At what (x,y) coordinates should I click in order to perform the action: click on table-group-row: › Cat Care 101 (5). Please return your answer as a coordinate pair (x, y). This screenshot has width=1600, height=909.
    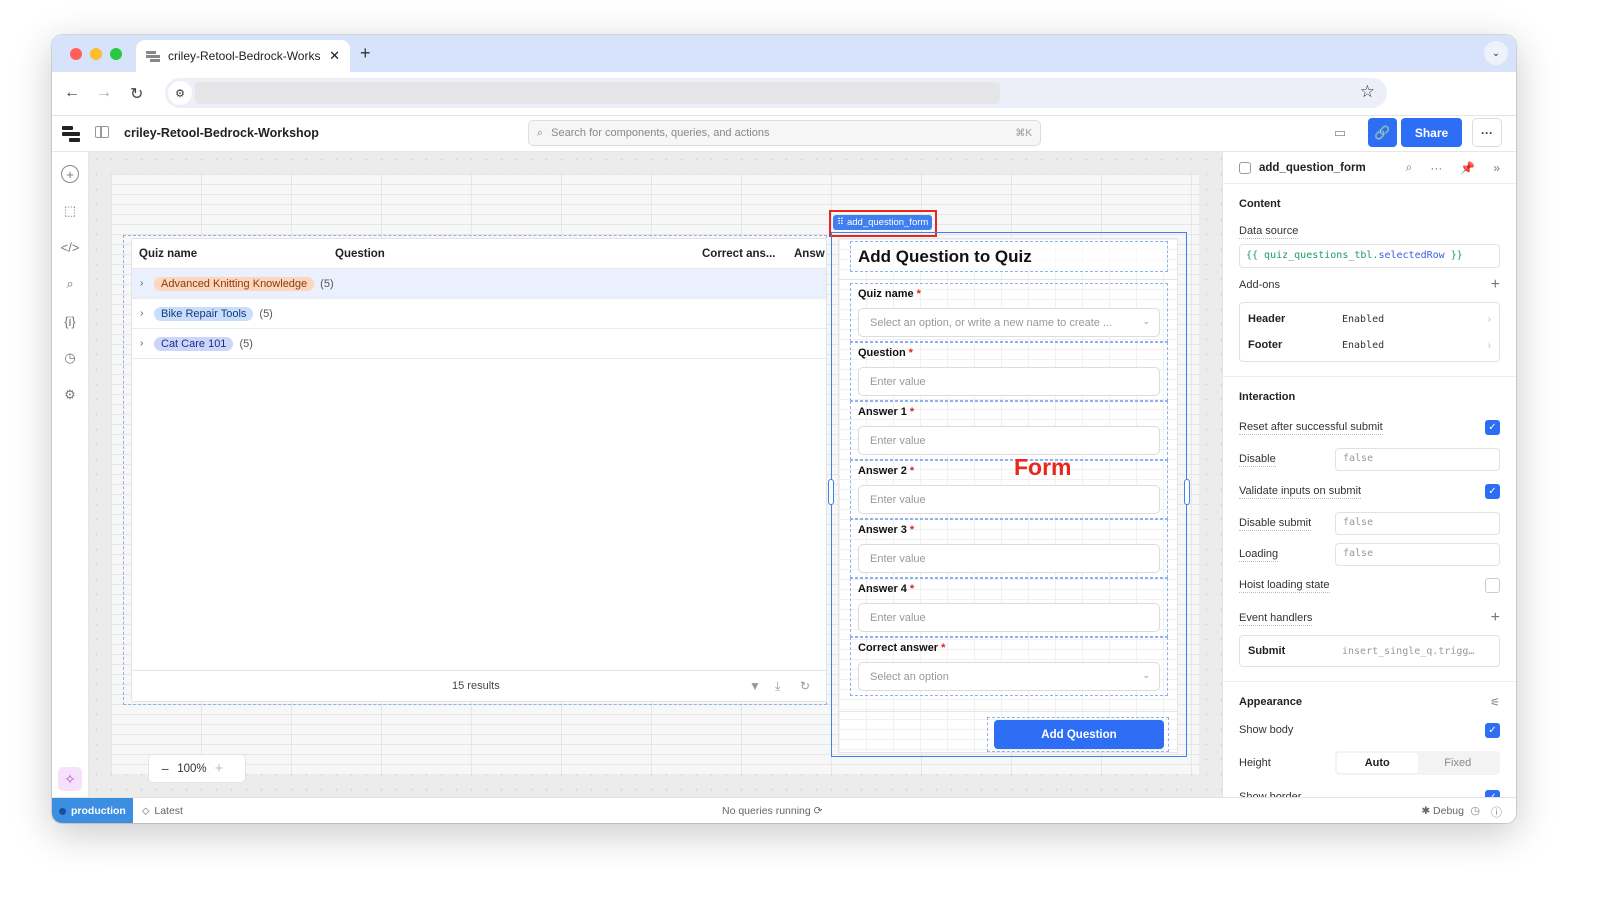
    Looking at the image, I should click on (479, 344).